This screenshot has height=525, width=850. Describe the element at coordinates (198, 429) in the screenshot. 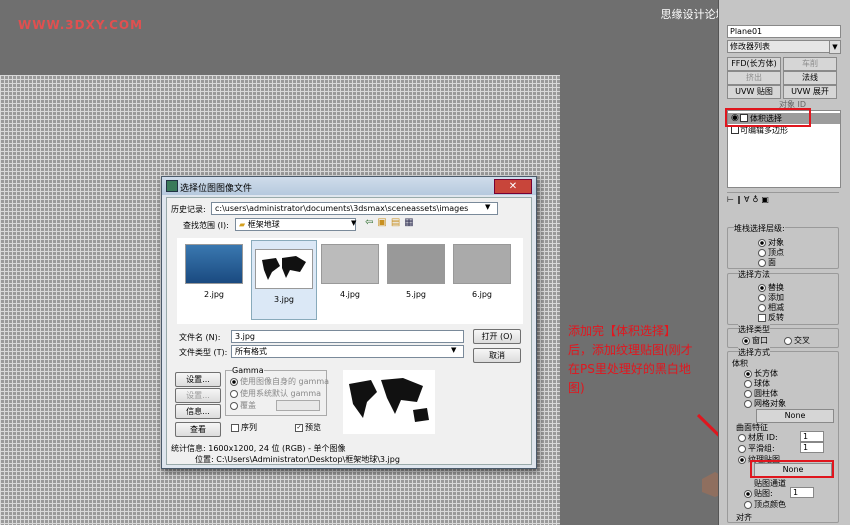

I see `view-button: 查看` at that location.